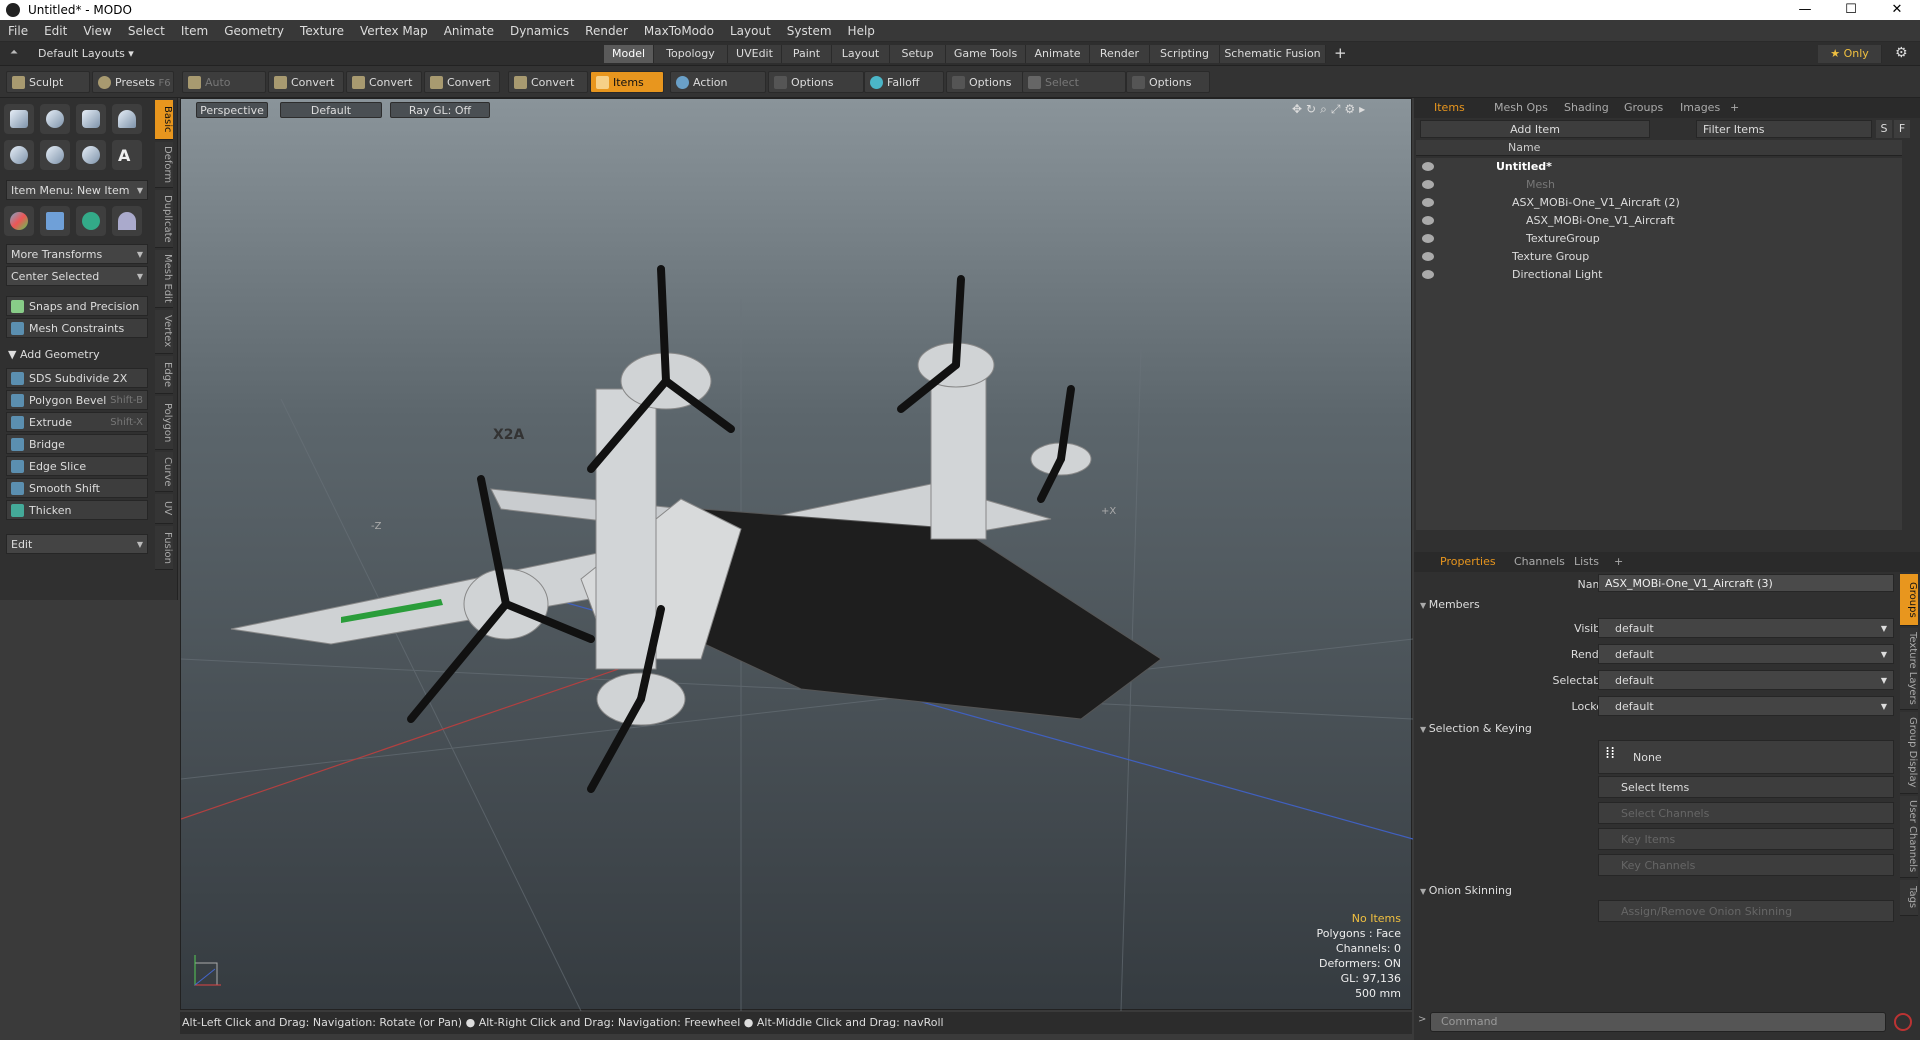 The image size is (1920, 1040). Describe the element at coordinates (1168, 82) in the screenshot. I see `options-button-3: Options` at that location.